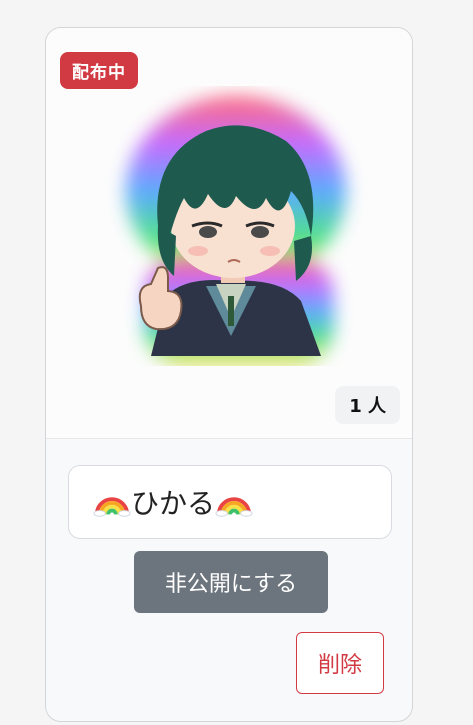 This screenshot has width=473, height=725. Describe the element at coordinates (173, 503) in the screenshot. I see `sticker-name-text: ひかる` at that location.